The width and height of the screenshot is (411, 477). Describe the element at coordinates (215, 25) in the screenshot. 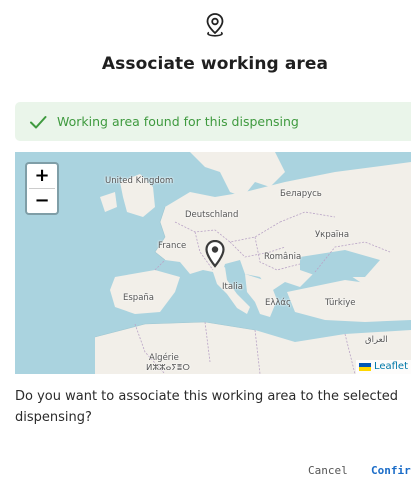

I see `map-pin-icon` at that location.